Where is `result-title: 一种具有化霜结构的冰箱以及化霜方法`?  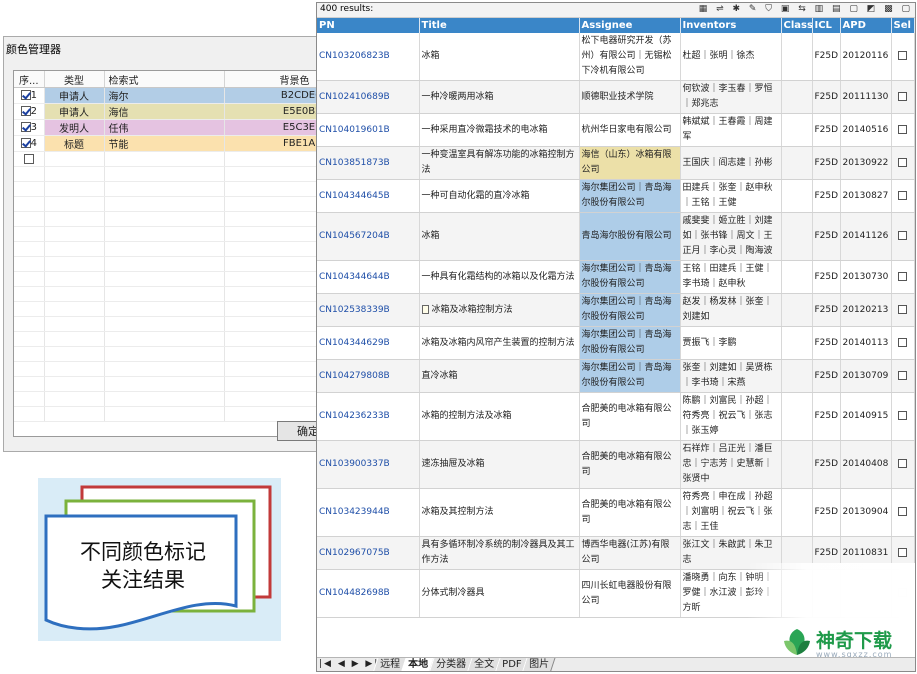
result-title: 一种具有化霜结构的冰箱以及化霜方法 is located at coordinates (498, 276).